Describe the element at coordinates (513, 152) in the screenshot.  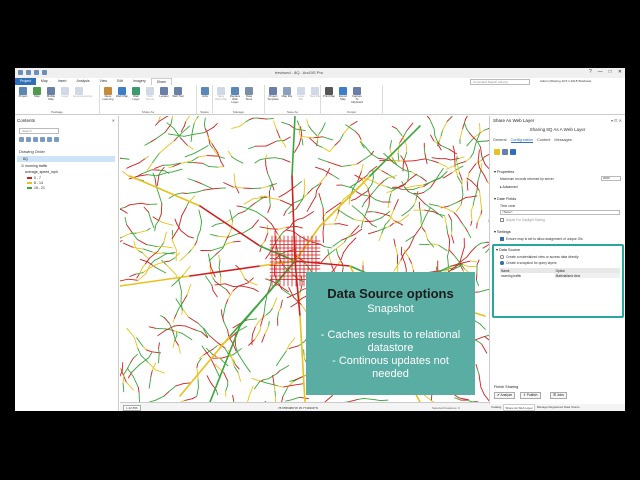
I see `data-icon` at that location.